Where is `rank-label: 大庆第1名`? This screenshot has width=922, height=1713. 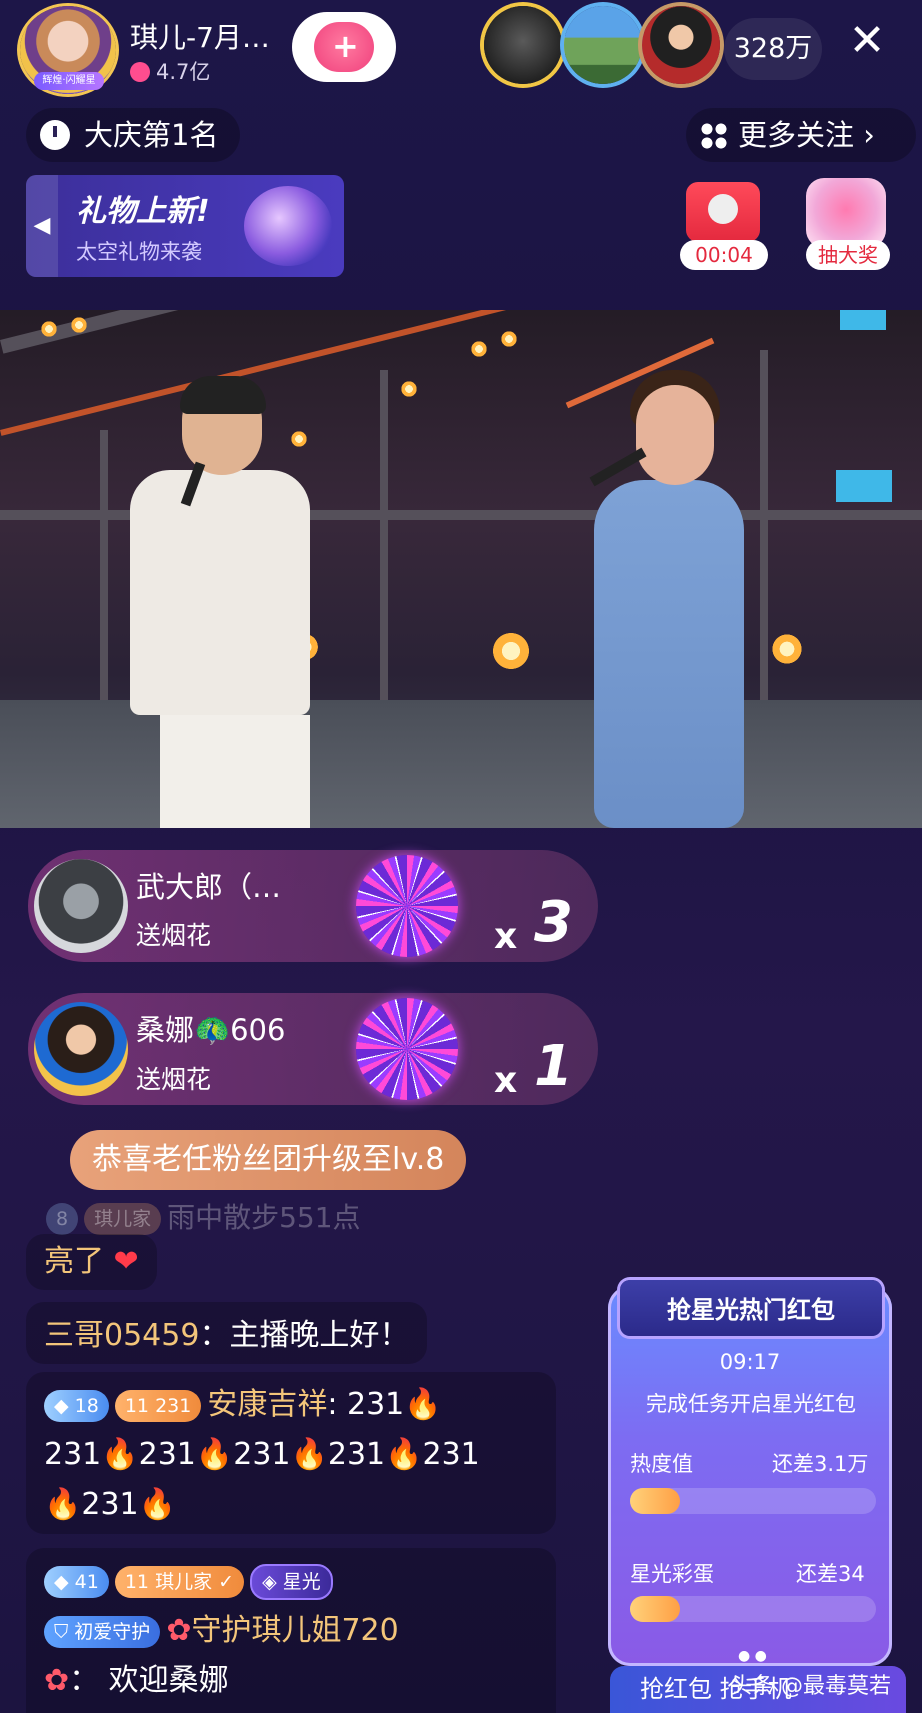
rank-label: 大庆第1名 is located at coordinates (151, 135).